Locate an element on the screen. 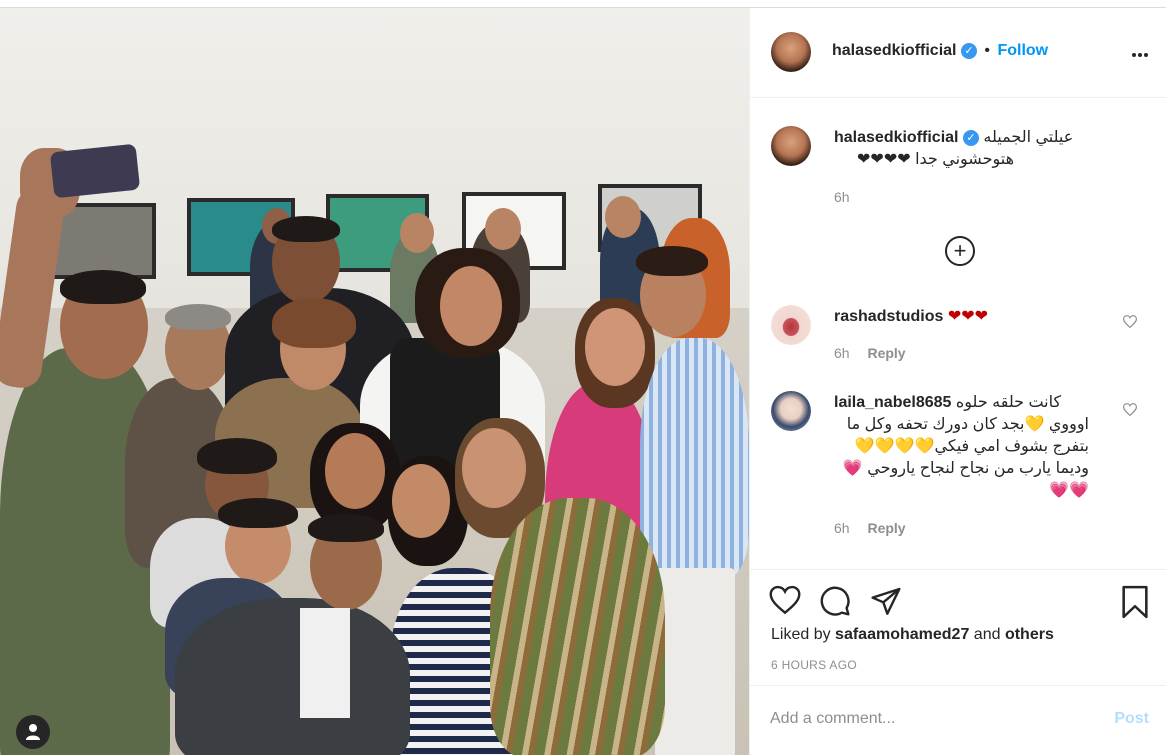 The height and width of the screenshot is (756, 1166). comment-text-line2: اوووي 💛بجد كان دورك تحفه وكل ما is located at coordinates (967, 424).